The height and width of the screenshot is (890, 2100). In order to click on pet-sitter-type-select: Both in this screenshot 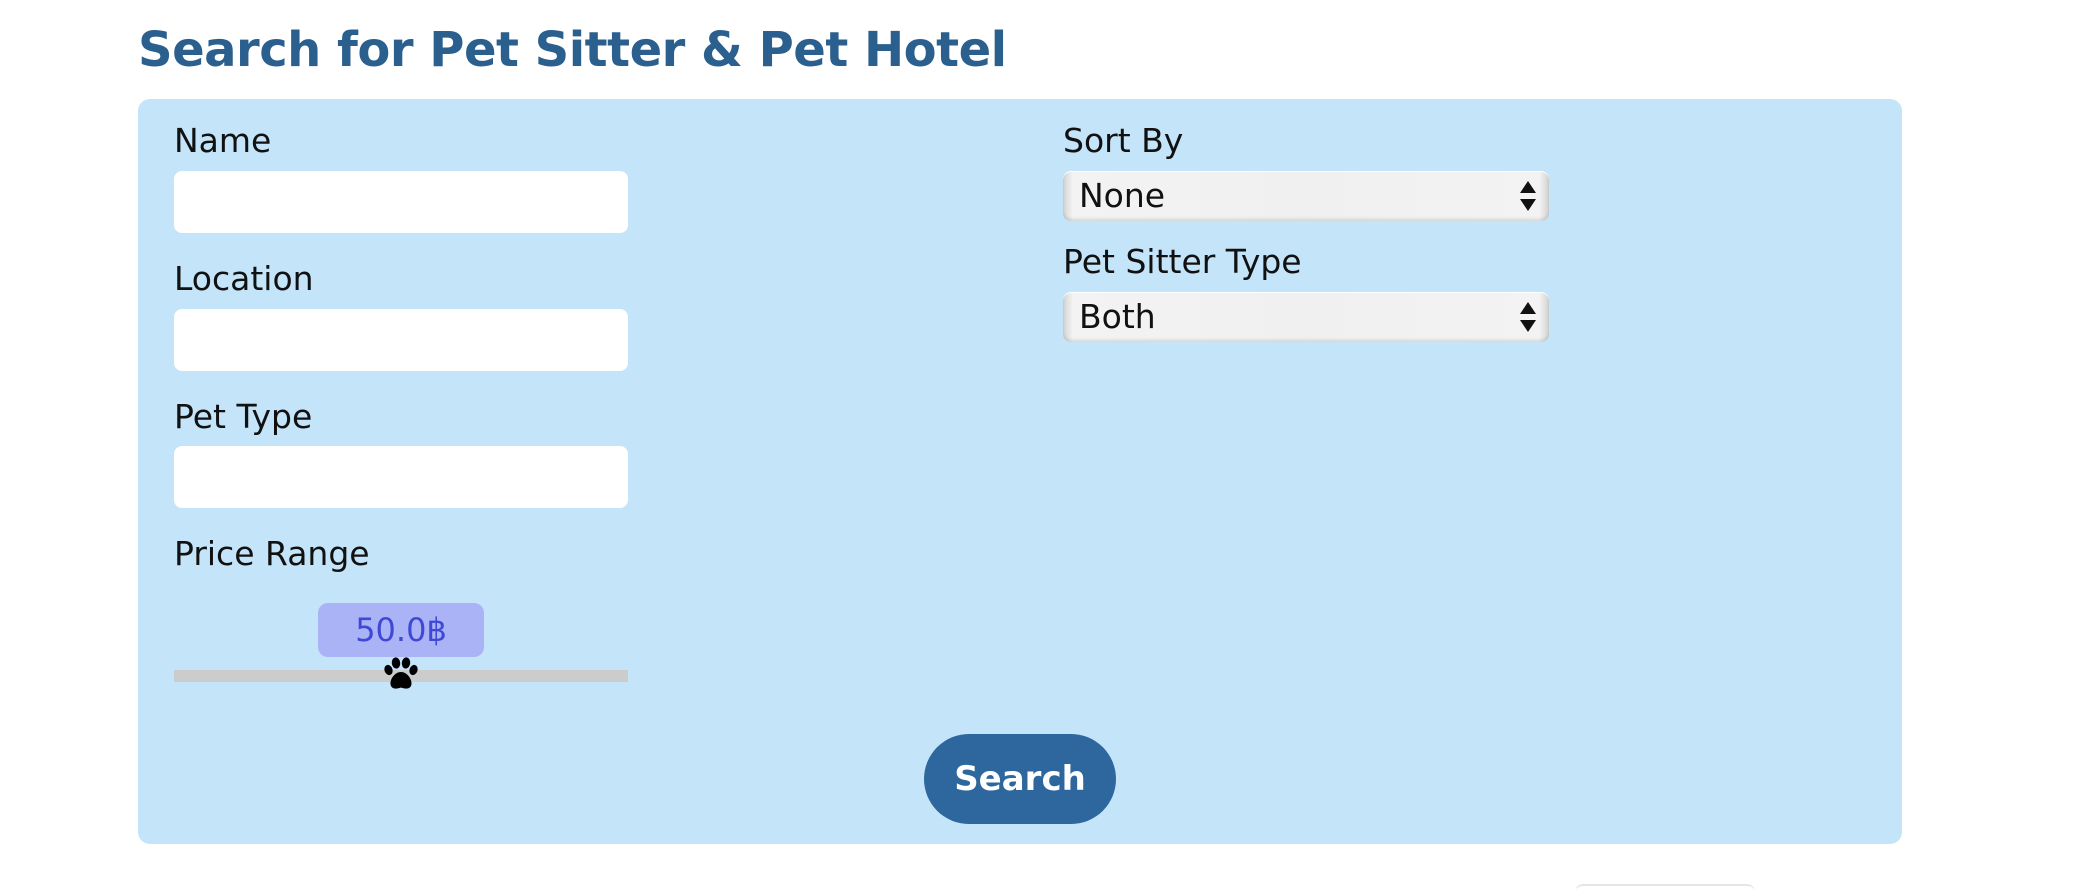, I will do `click(1306, 317)`.